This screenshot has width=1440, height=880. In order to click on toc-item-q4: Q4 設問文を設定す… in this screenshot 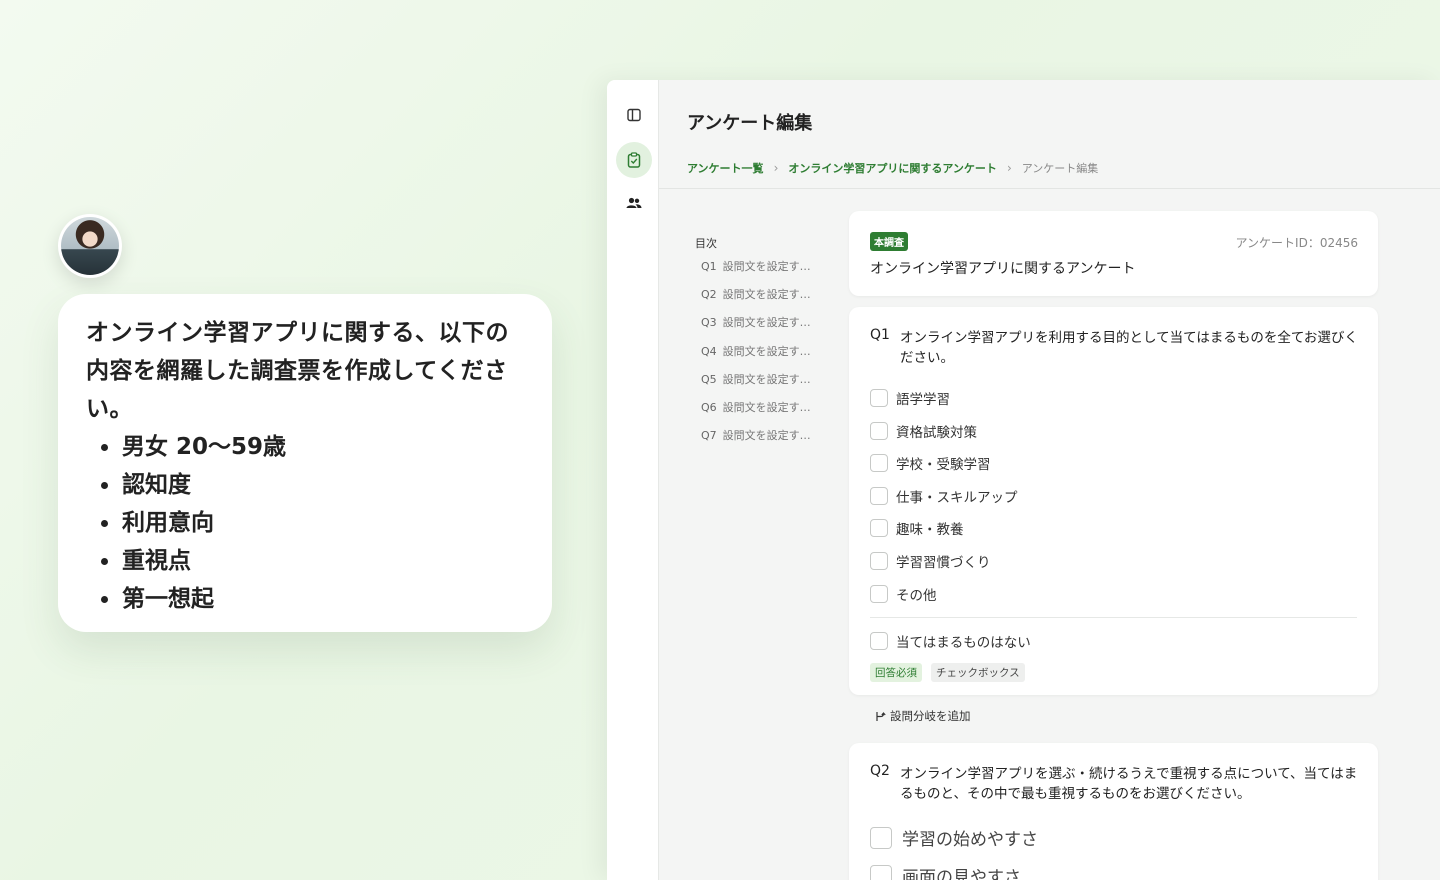, I will do `click(765, 359)`.